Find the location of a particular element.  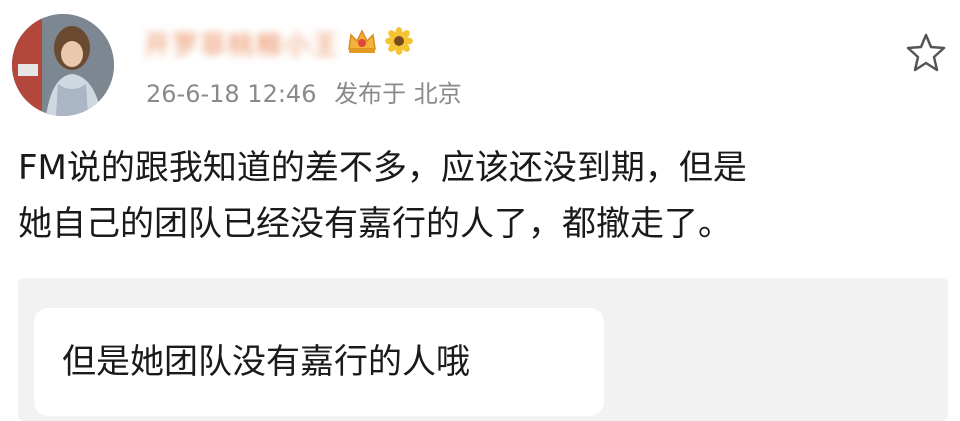

post-meta: 26-6-18 12:46 发布于 北京 is located at coordinates (304, 91).